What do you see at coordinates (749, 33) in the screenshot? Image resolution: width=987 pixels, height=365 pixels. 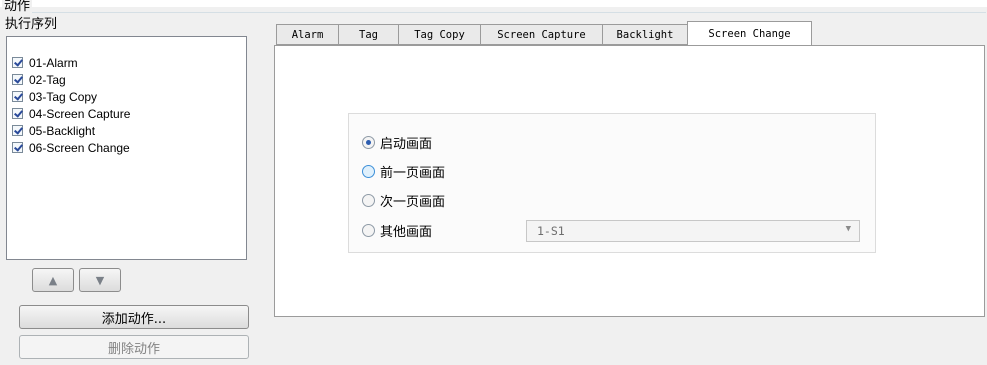 I see `tab-screen-change: Screen Change` at bounding box center [749, 33].